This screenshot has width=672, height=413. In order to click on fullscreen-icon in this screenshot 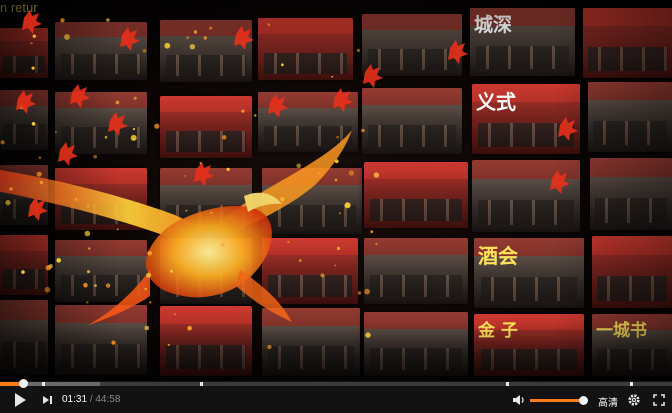, I will do `click(659, 400)`.